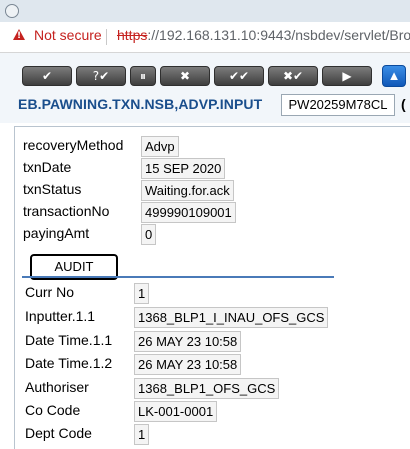 This screenshot has height=449, width=410. What do you see at coordinates (19, 36) in the screenshot?
I see `warning-icon-mark: !` at bounding box center [19, 36].